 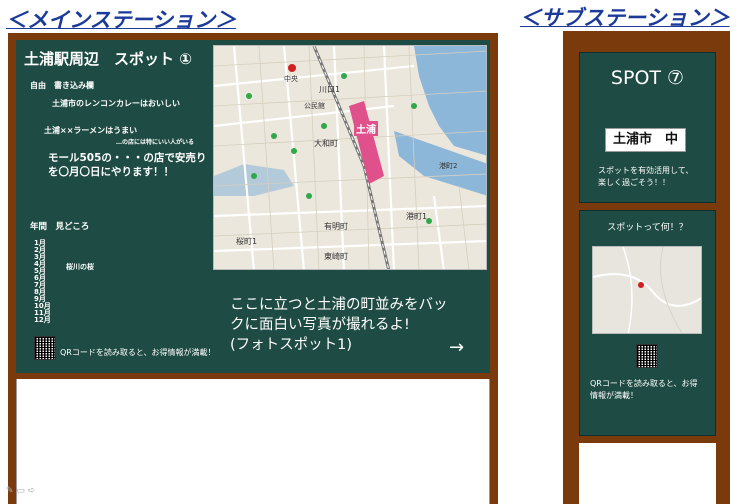 I want to click on sub-qr-caption: QRコードを読み取ると、お得 情報が満載！, so click(x=644, y=390).